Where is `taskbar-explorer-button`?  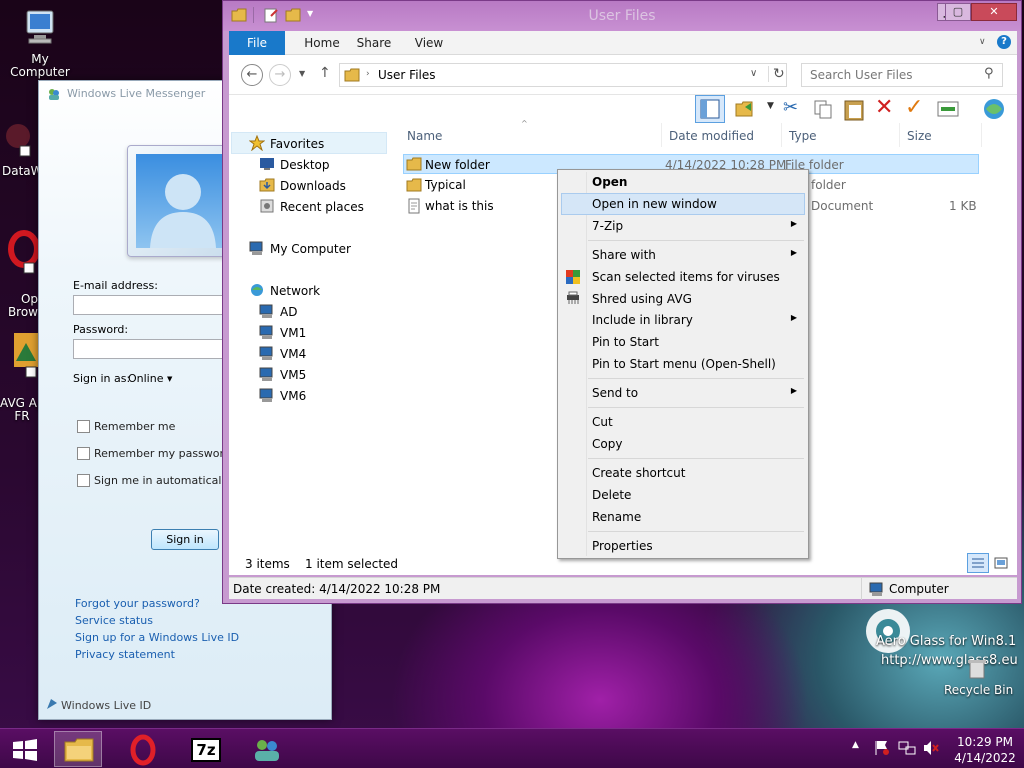
taskbar-explorer-button is located at coordinates (78, 749).